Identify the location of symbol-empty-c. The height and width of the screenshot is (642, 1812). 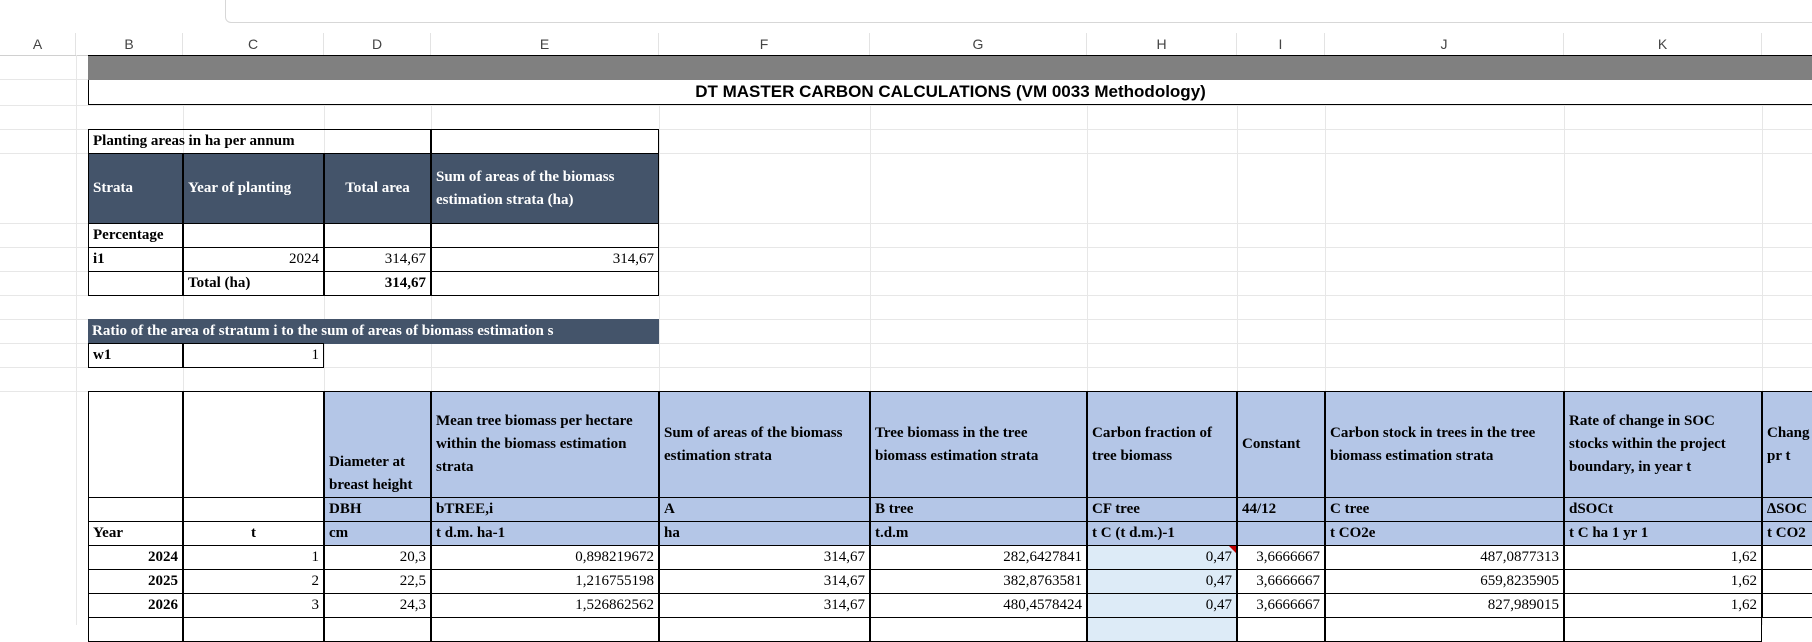
(253, 509).